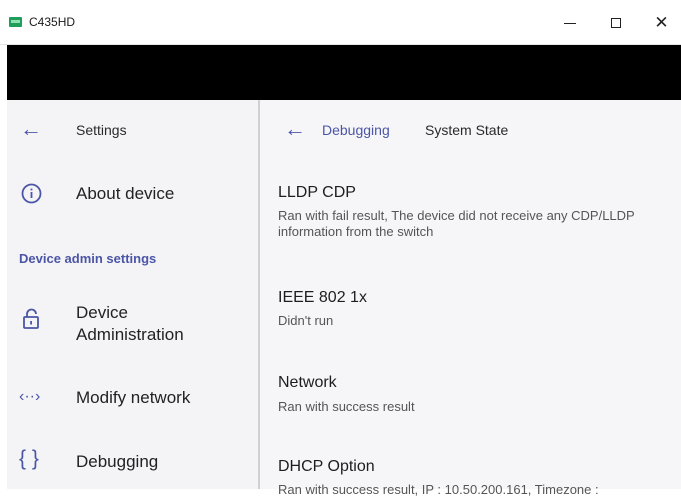  I want to click on sidebar-header-title: Settings, so click(101, 130).